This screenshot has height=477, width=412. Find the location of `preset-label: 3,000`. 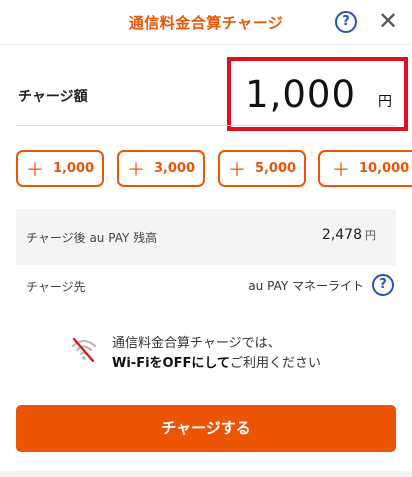

preset-label: 3,000 is located at coordinates (174, 168).